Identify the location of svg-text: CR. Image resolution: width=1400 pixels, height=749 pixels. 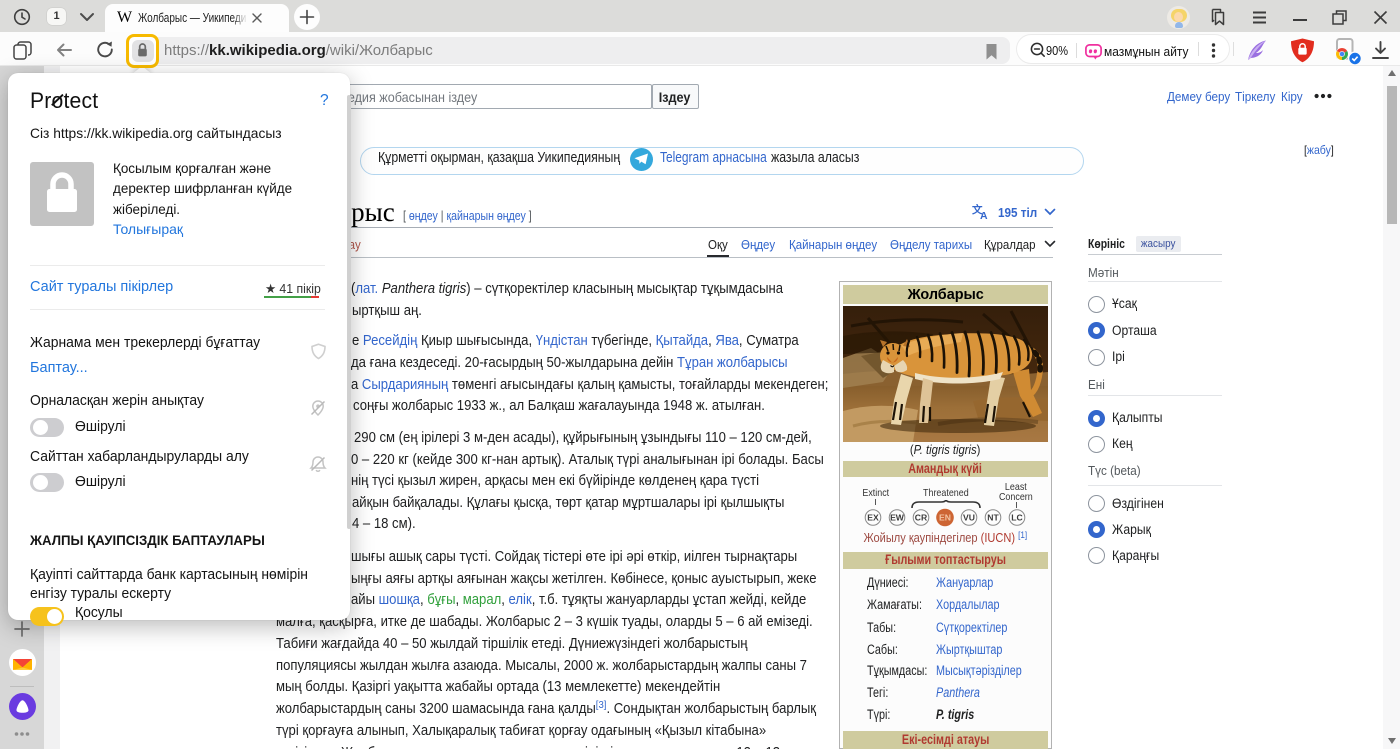
(921, 518).